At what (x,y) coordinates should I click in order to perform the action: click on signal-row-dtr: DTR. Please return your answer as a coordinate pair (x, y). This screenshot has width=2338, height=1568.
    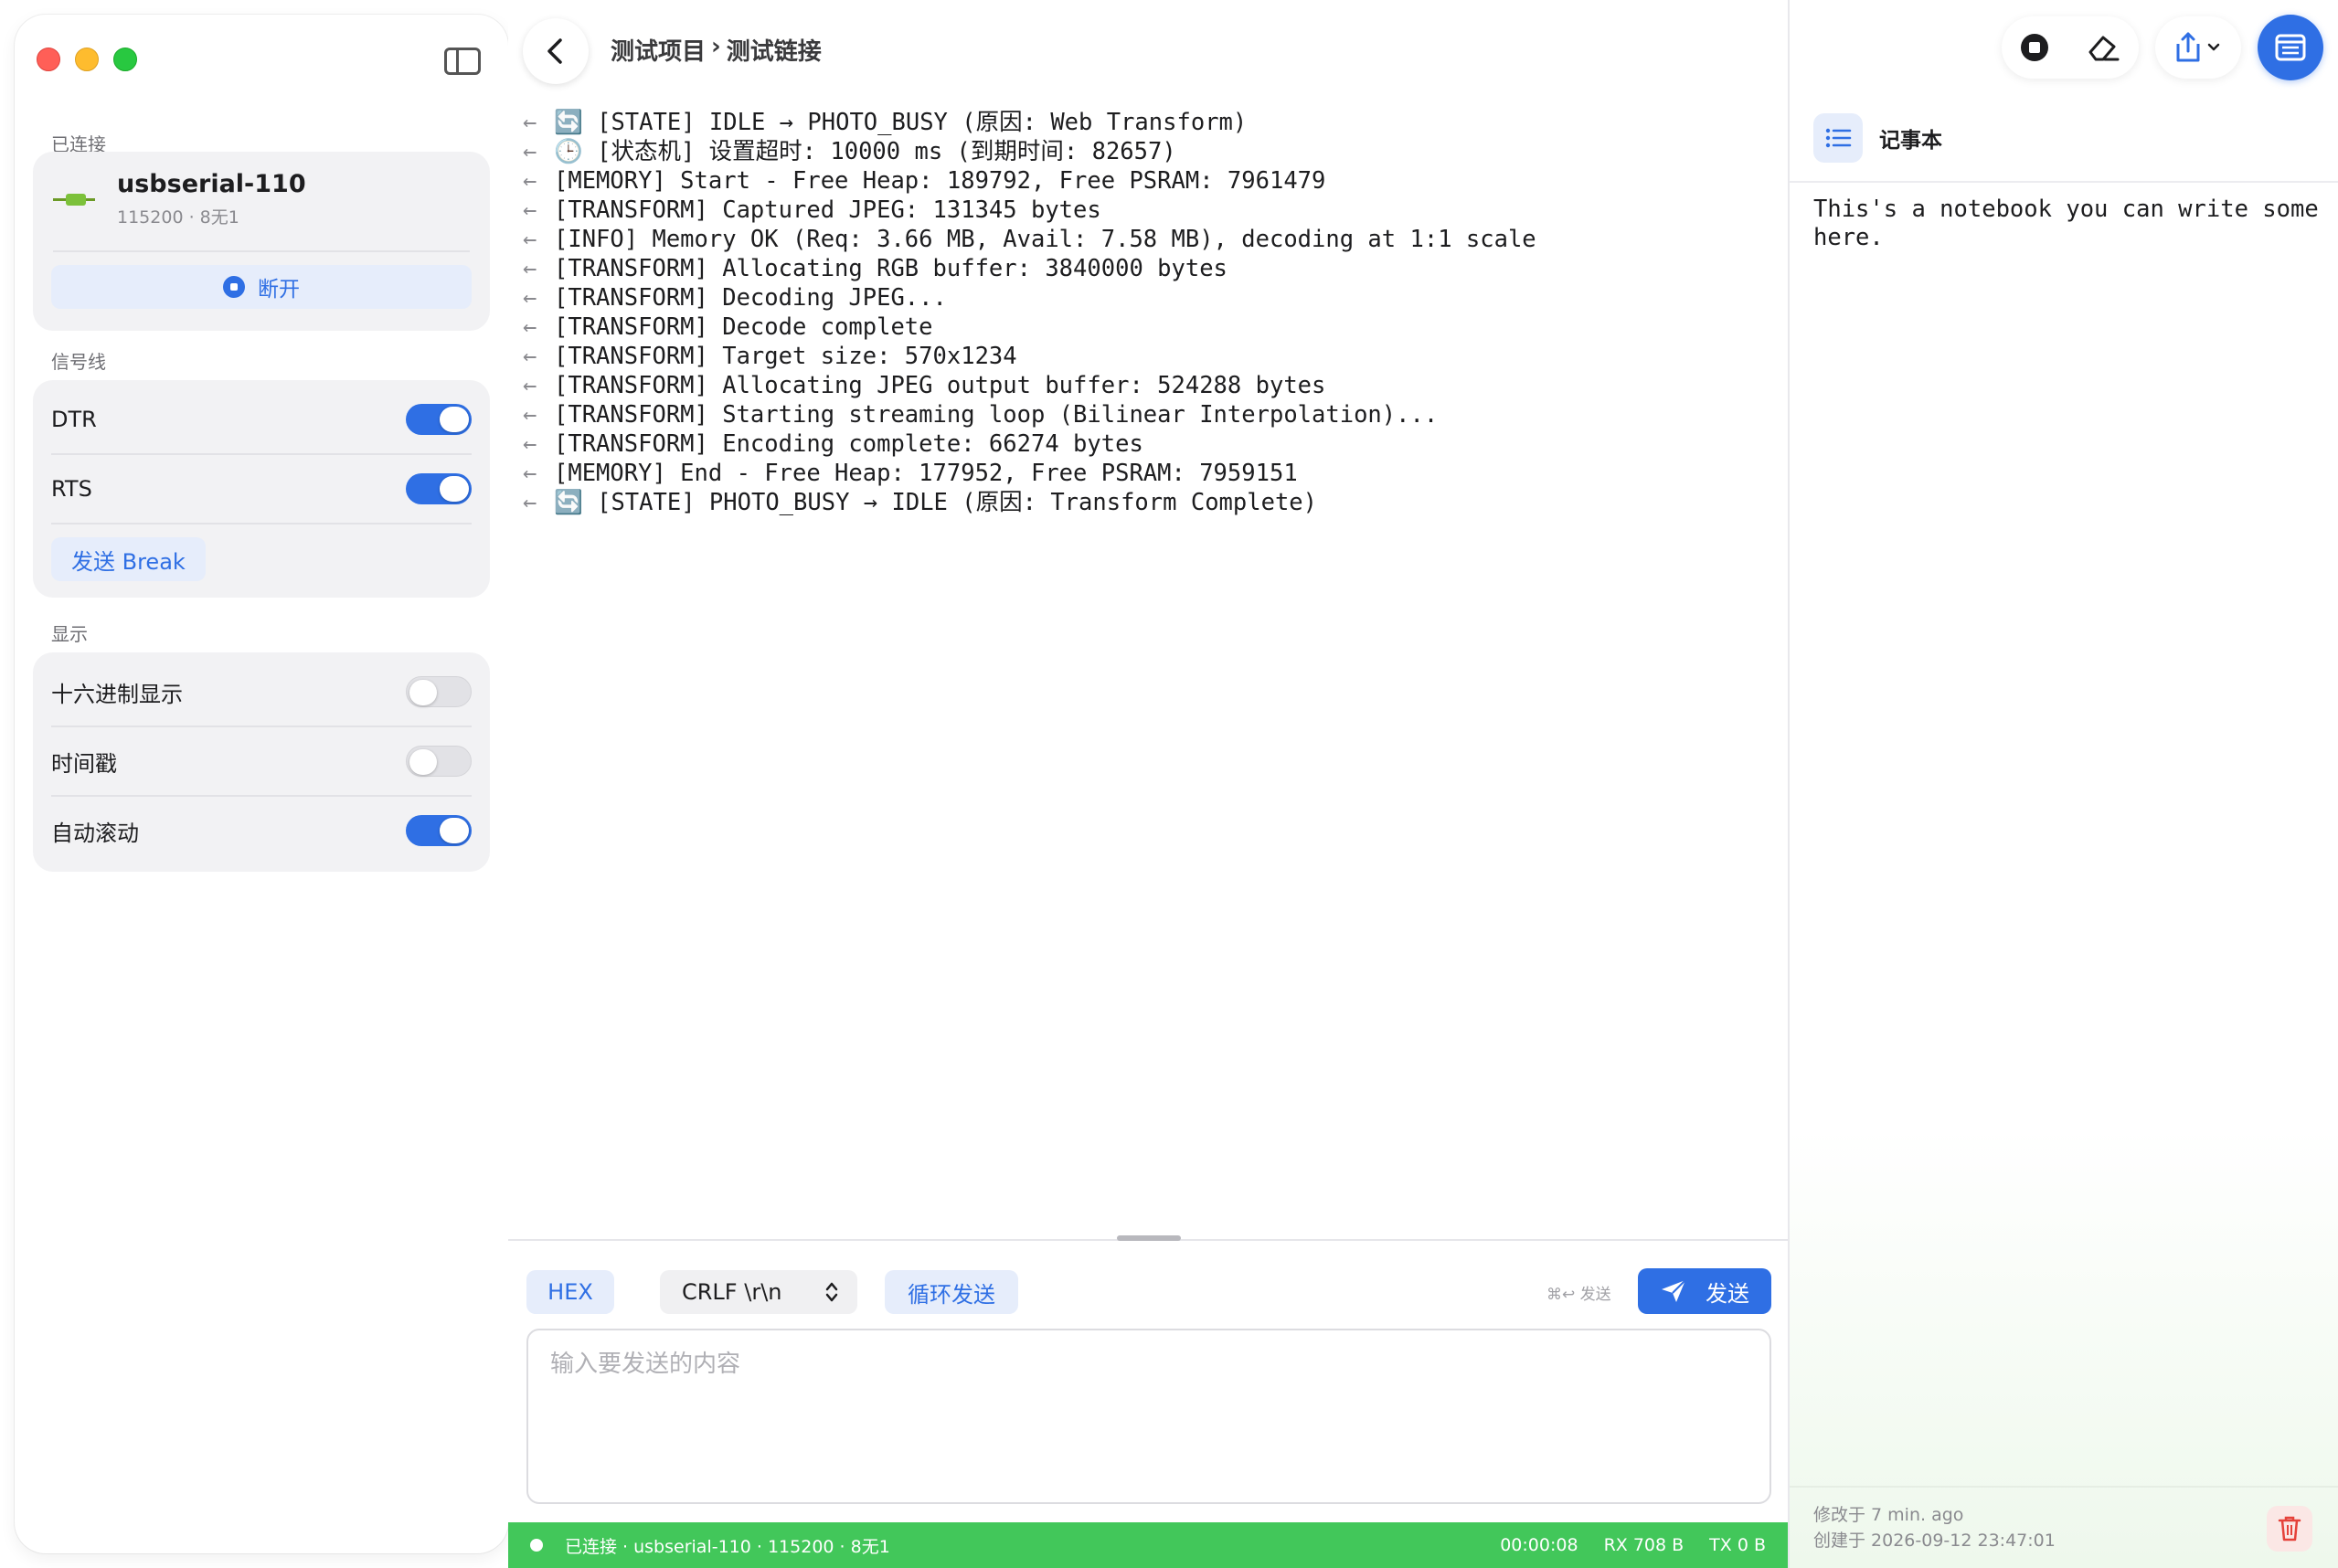
    Looking at the image, I should click on (261, 420).